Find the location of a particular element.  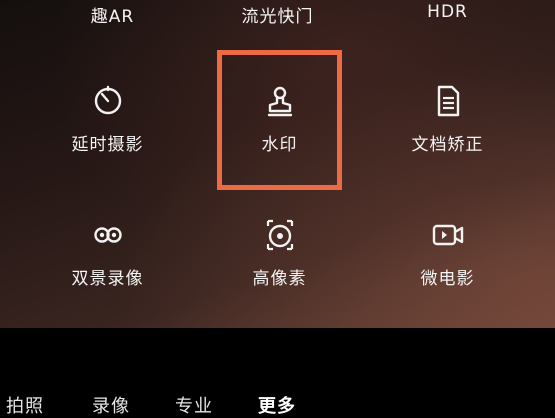

high-pixel-icon is located at coordinates (279, 235).